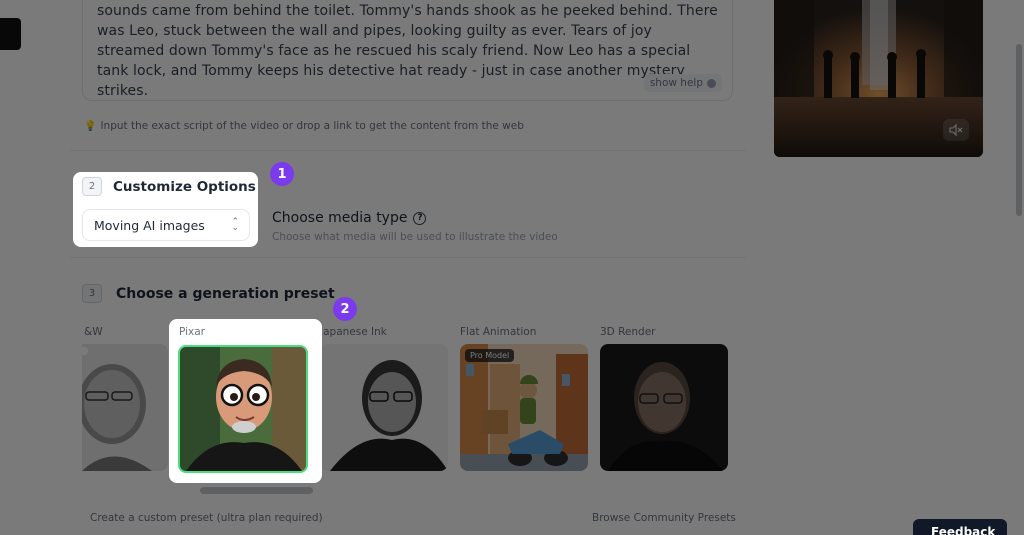 The height and width of the screenshot is (535, 1024). I want to click on preset-label: Japanese Ink, so click(353, 332).